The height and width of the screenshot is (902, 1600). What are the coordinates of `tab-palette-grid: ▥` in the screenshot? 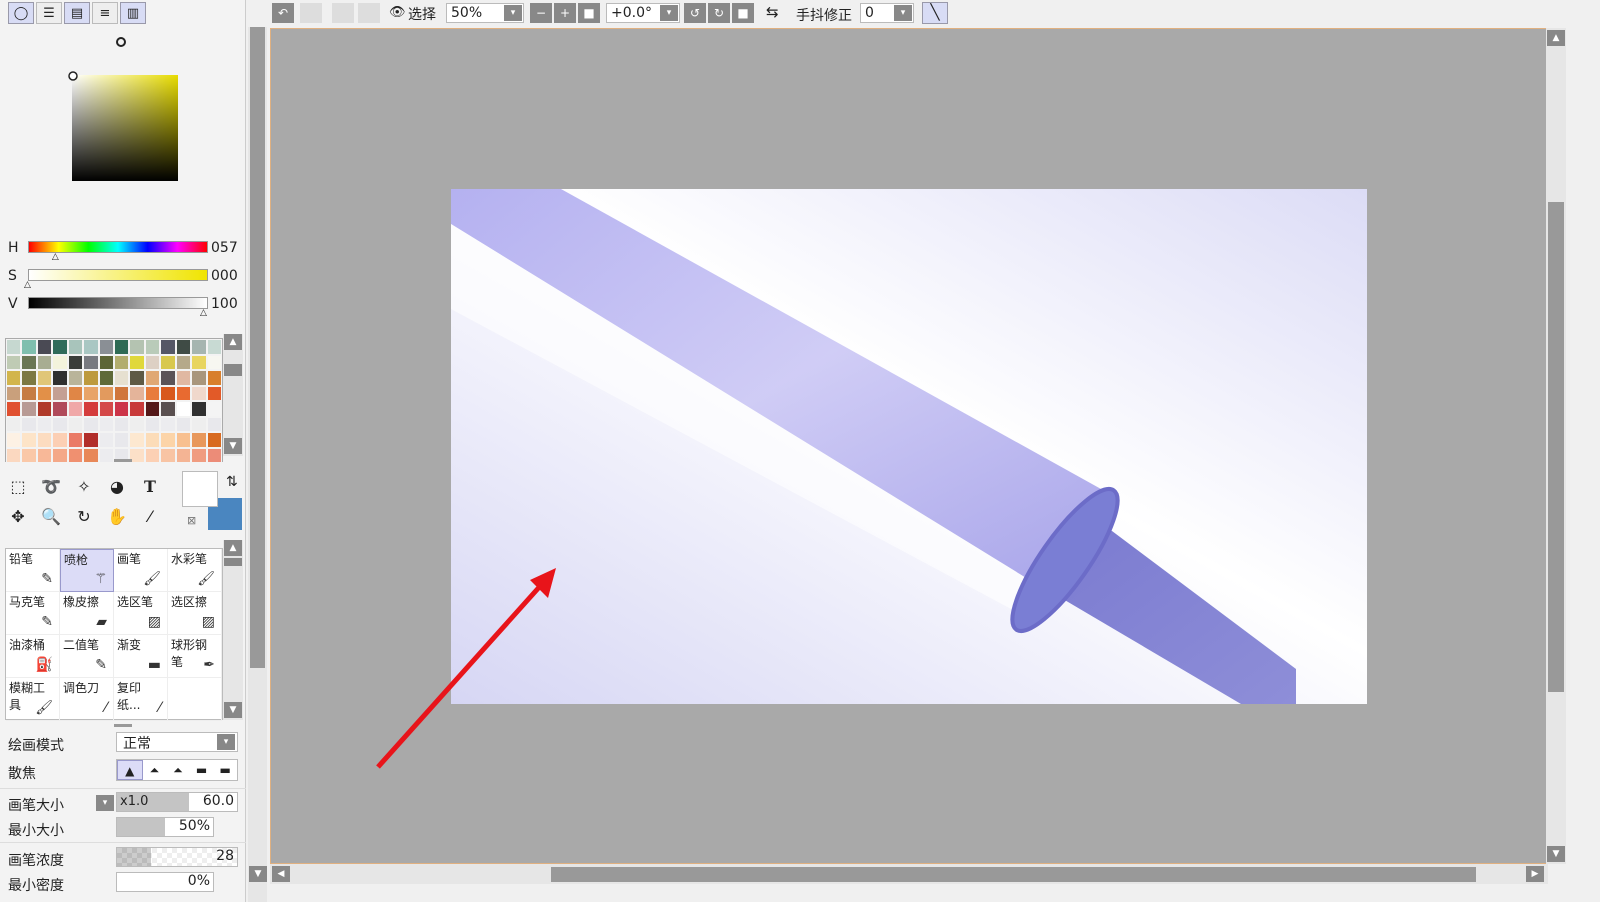 It's located at (133, 13).